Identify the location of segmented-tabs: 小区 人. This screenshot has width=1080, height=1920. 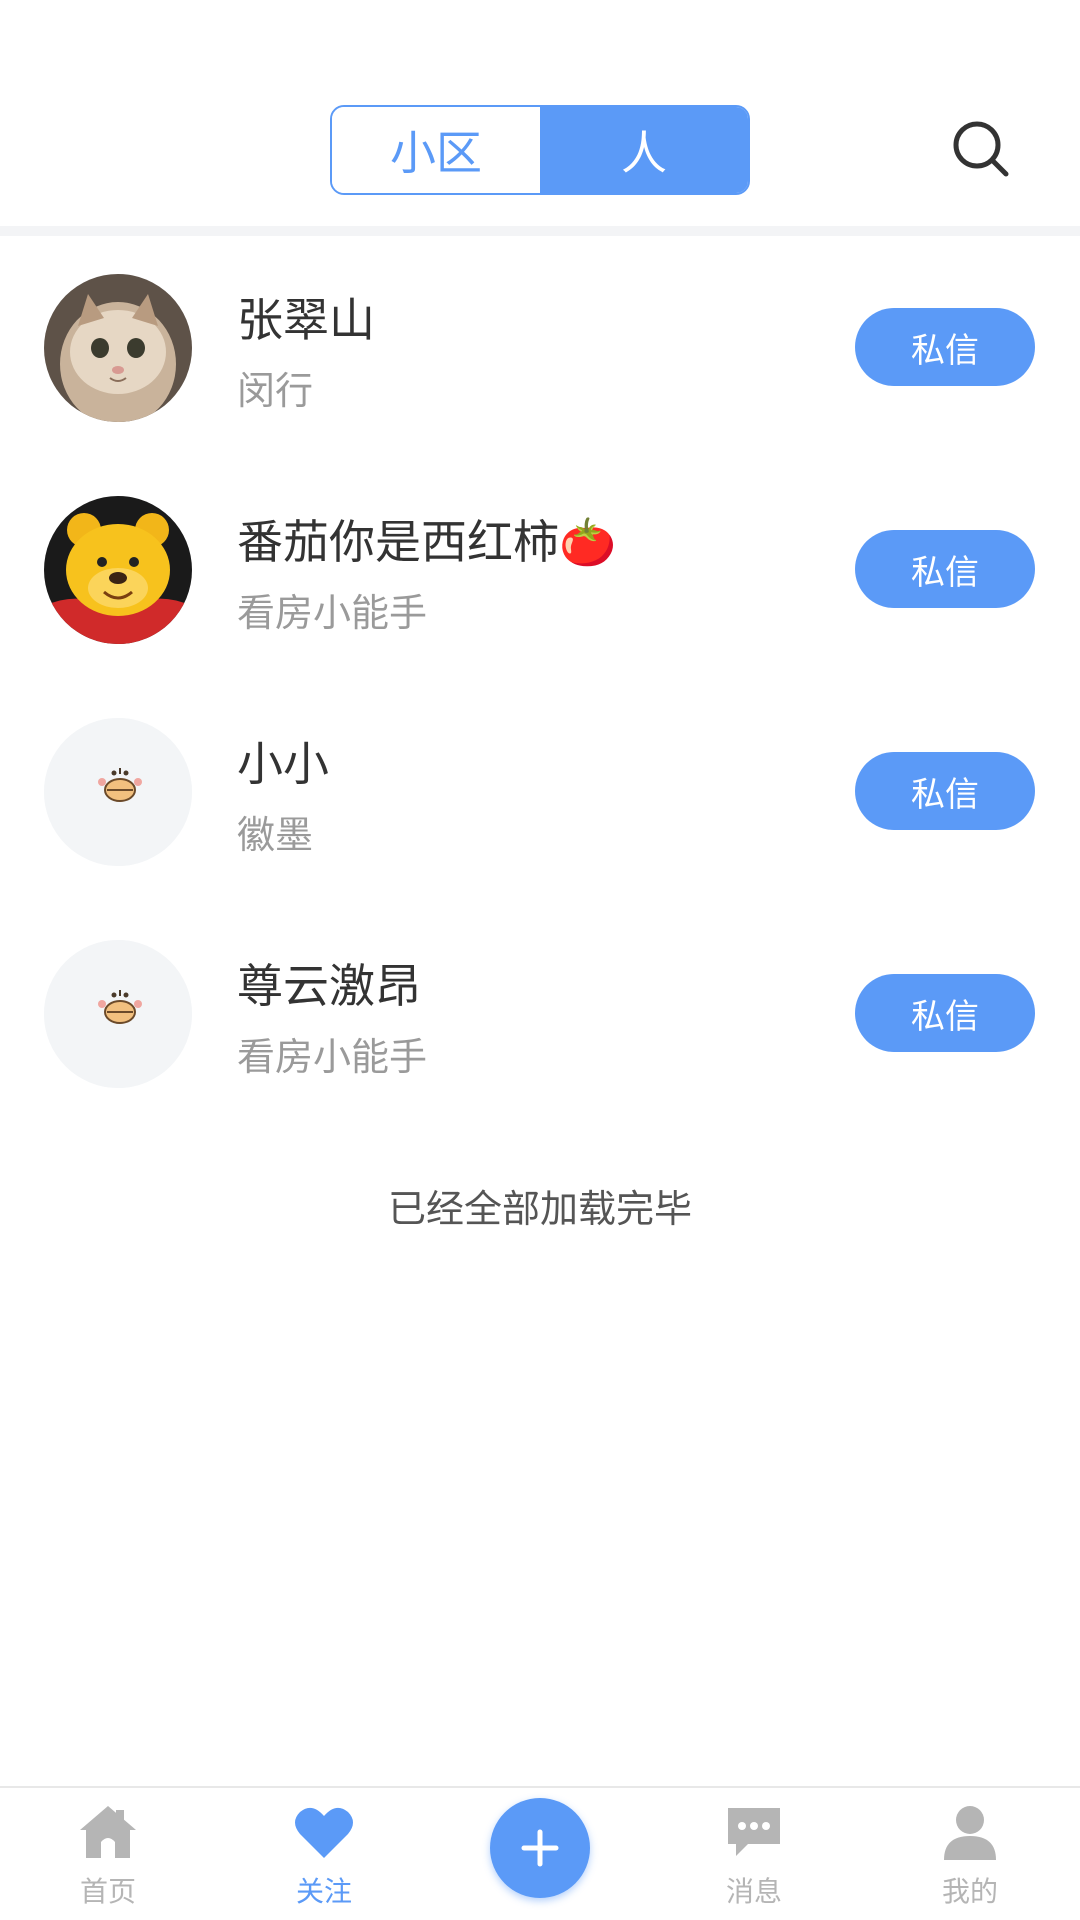
(540, 150).